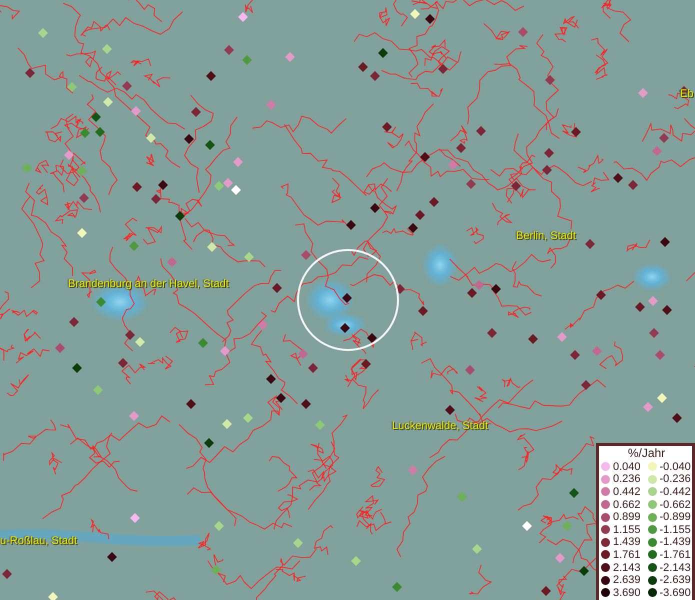  I want to click on legend-value: -1.761, so click(675, 554).